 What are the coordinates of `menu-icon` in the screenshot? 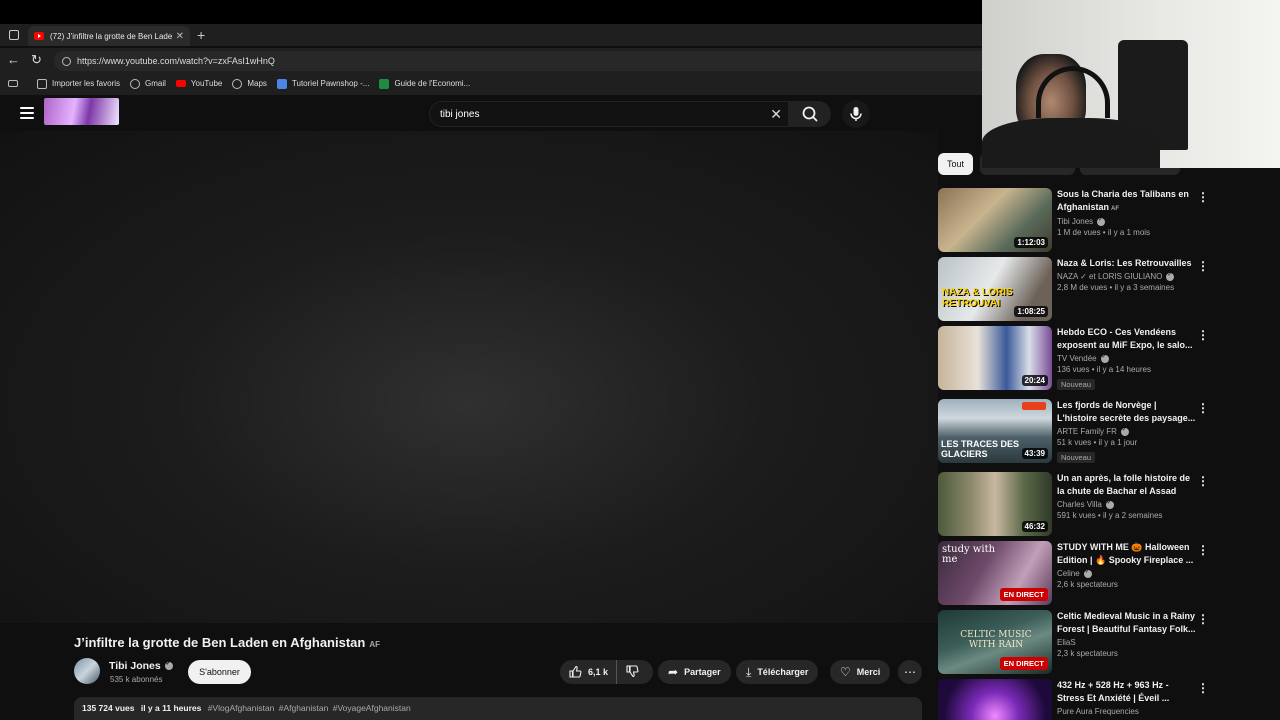 It's located at (27, 113).